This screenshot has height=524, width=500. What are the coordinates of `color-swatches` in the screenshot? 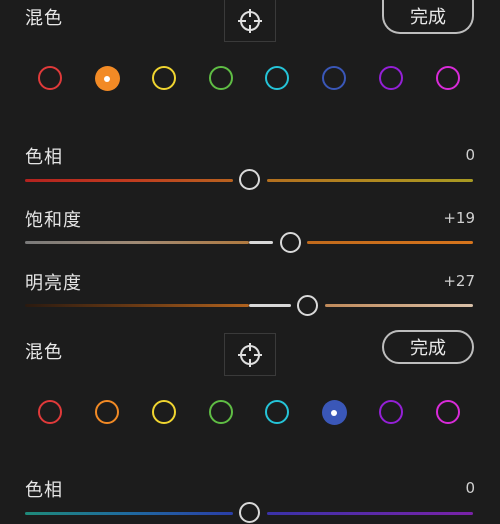 It's located at (250, 81).